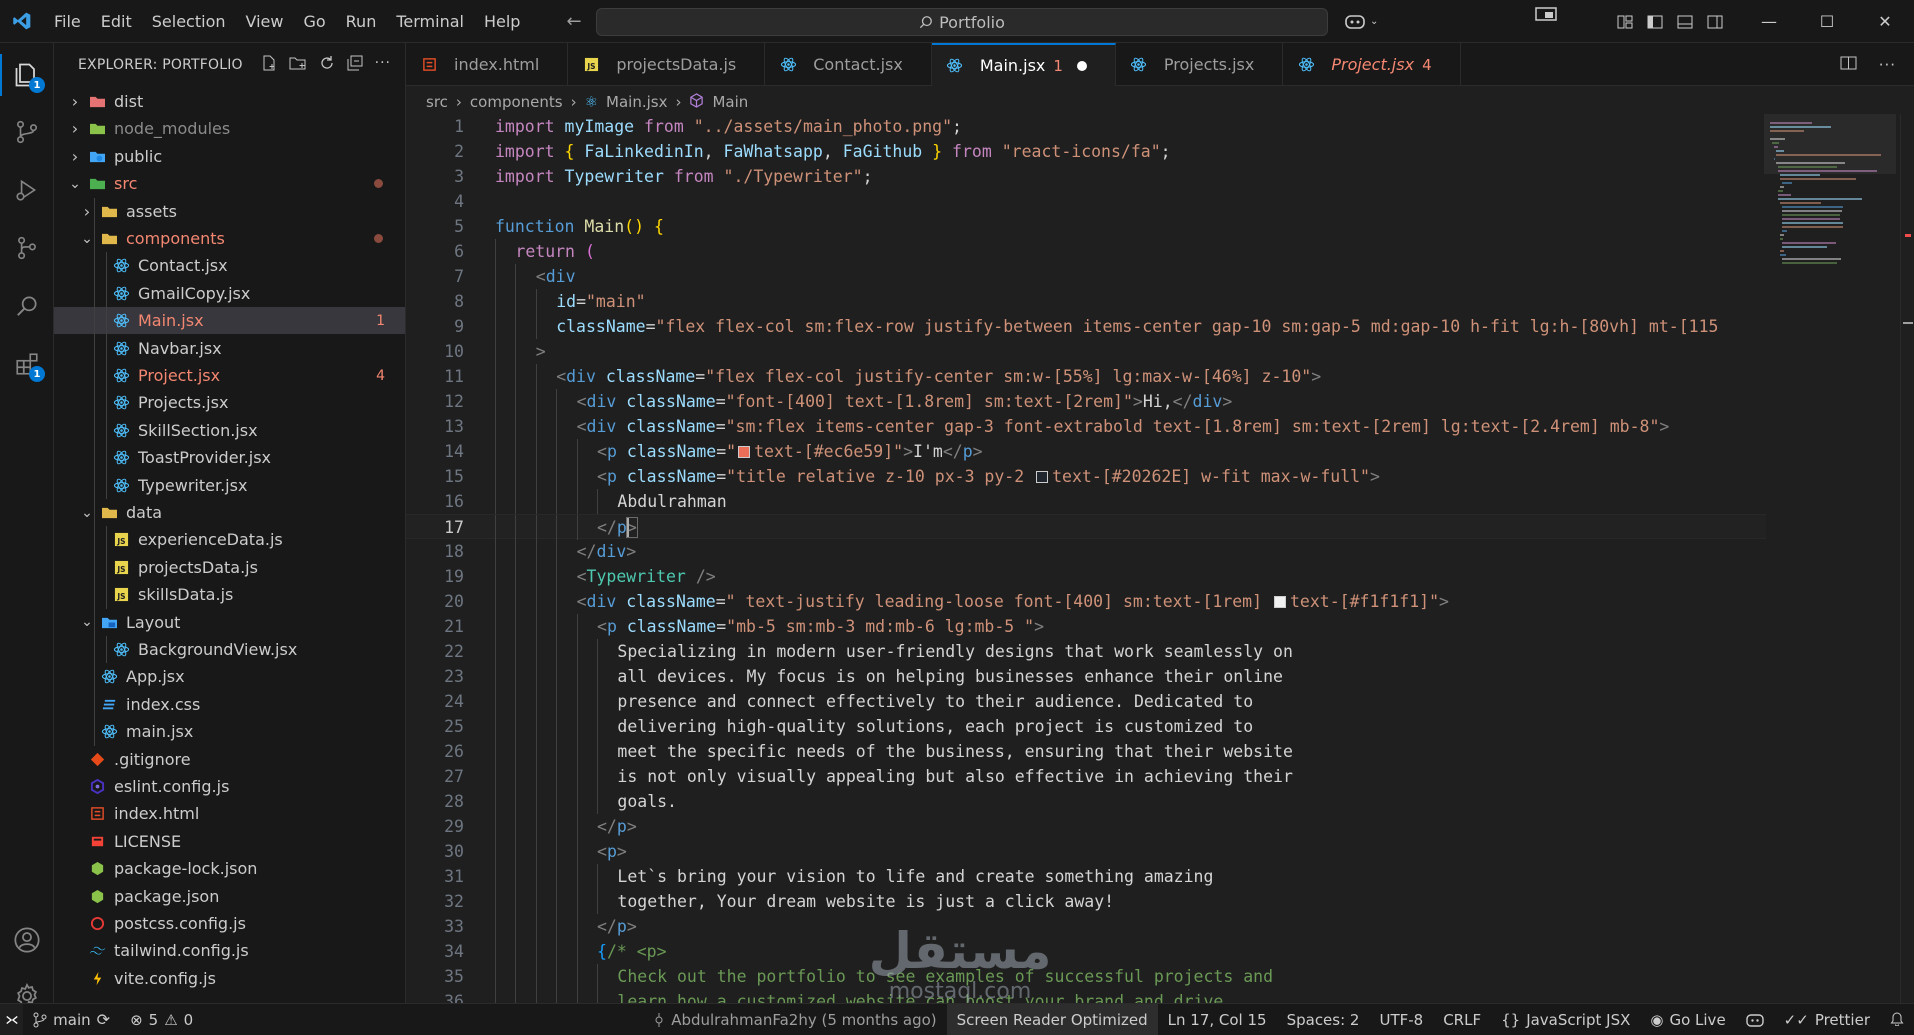 The width and height of the screenshot is (1914, 1035). I want to click on encoding-status: UTF-8, so click(1401, 1019).